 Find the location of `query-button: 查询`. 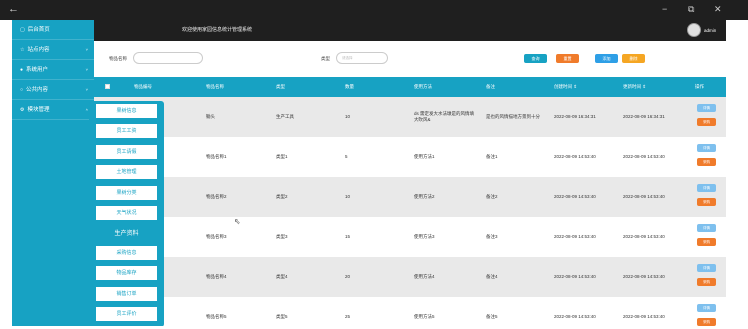

query-button: 查询 is located at coordinates (535, 58).